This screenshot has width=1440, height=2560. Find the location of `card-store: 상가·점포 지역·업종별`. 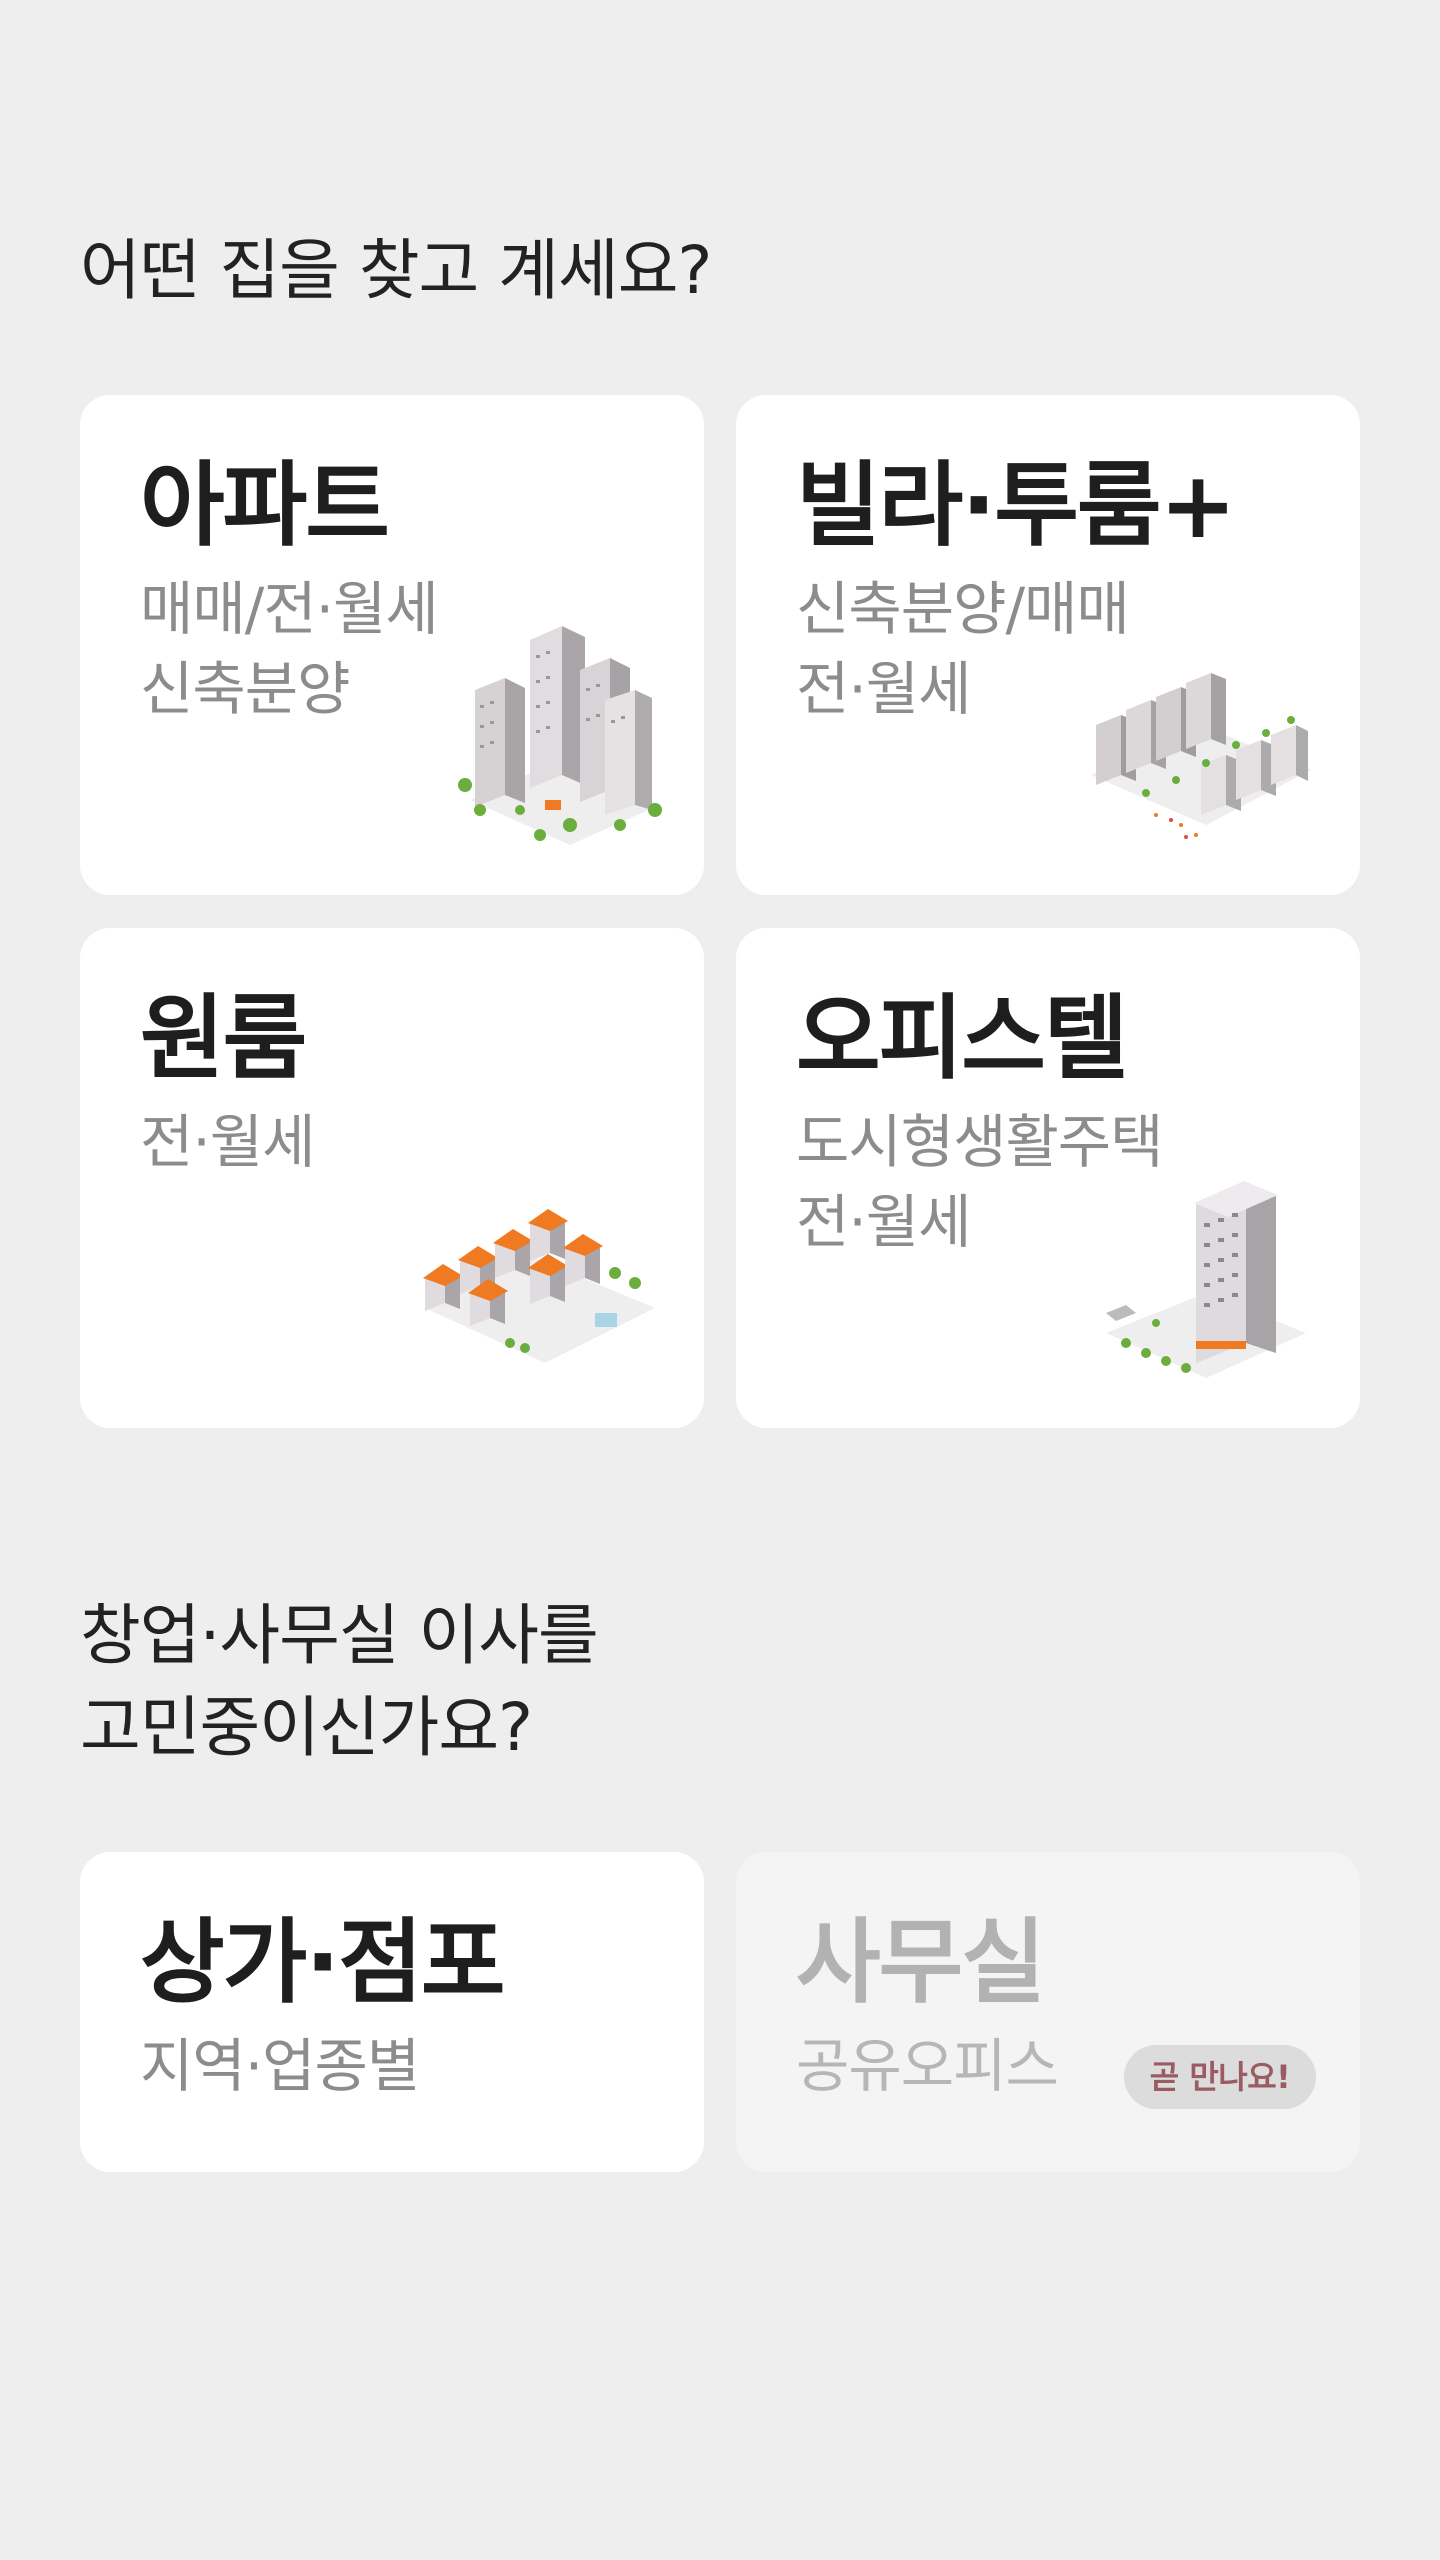

card-store: 상가·점포 지역·업종별 is located at coordinates (392, 2012).